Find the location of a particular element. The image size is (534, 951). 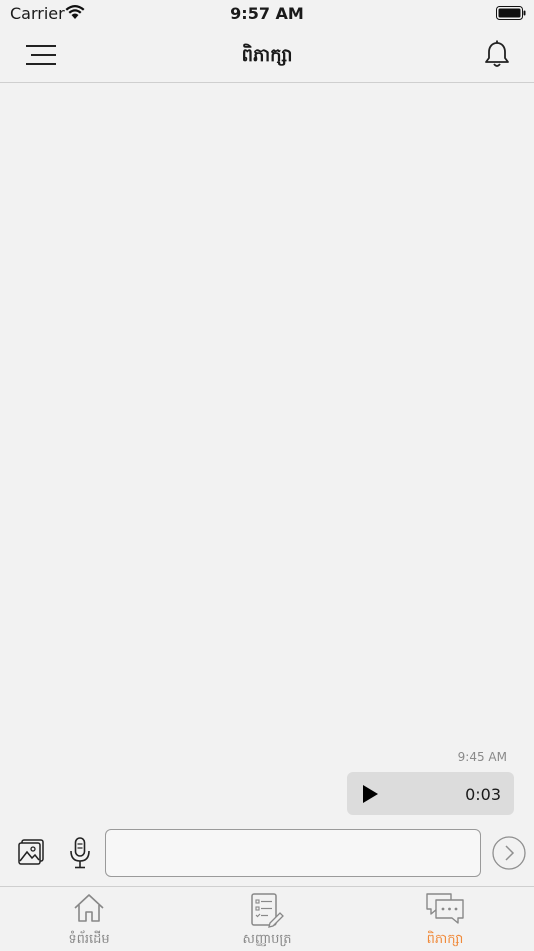

tab-label: ពិភាក្សា is located at coordinates (445, 939).